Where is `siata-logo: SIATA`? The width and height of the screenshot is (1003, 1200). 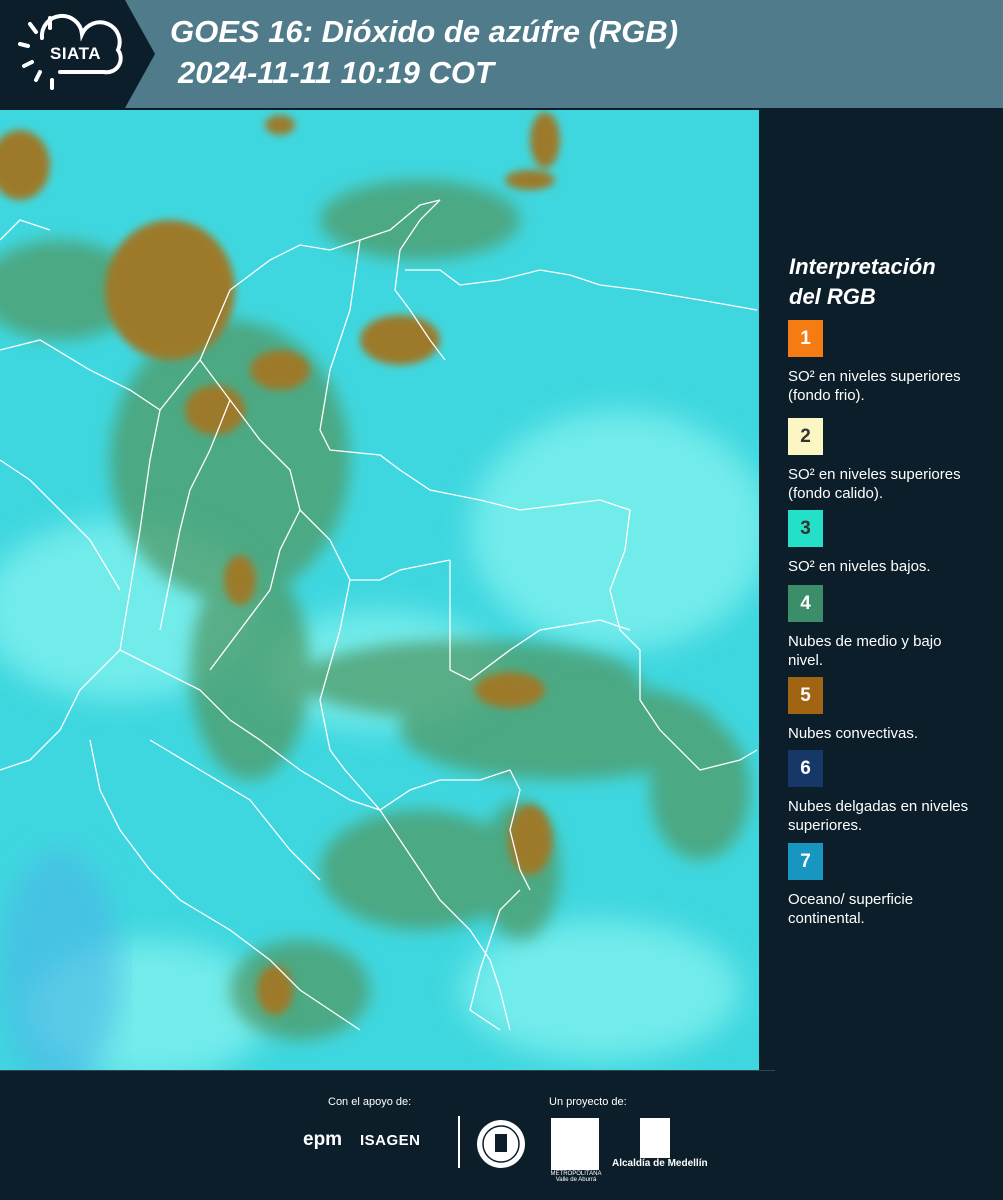 siata-logo: SIATA is located at coordinates (77, 54).